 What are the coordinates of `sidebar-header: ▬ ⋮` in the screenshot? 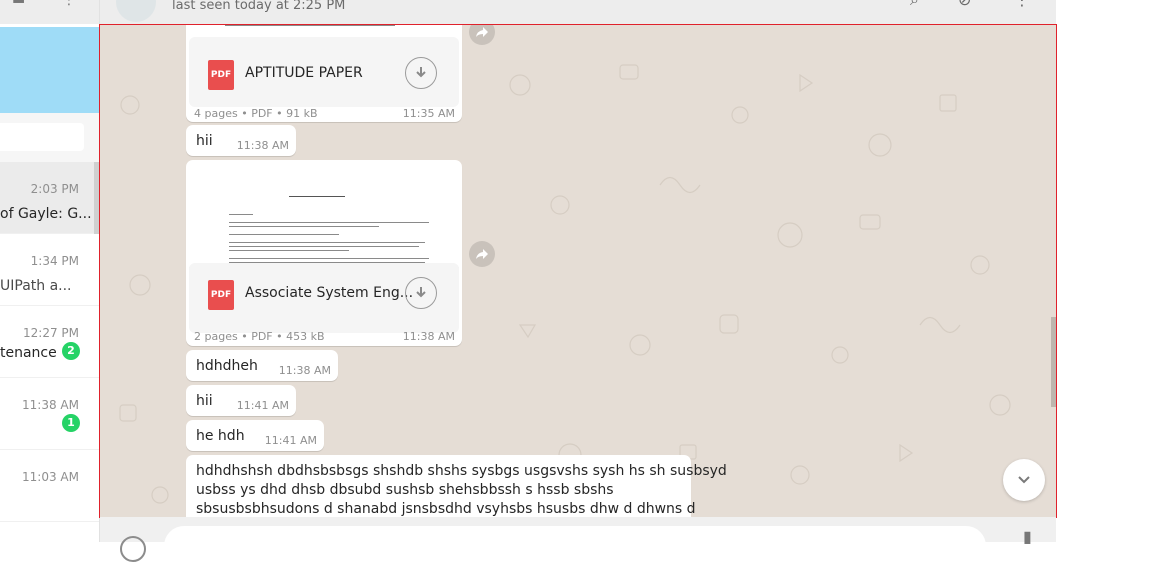 It's located at (49, 12).